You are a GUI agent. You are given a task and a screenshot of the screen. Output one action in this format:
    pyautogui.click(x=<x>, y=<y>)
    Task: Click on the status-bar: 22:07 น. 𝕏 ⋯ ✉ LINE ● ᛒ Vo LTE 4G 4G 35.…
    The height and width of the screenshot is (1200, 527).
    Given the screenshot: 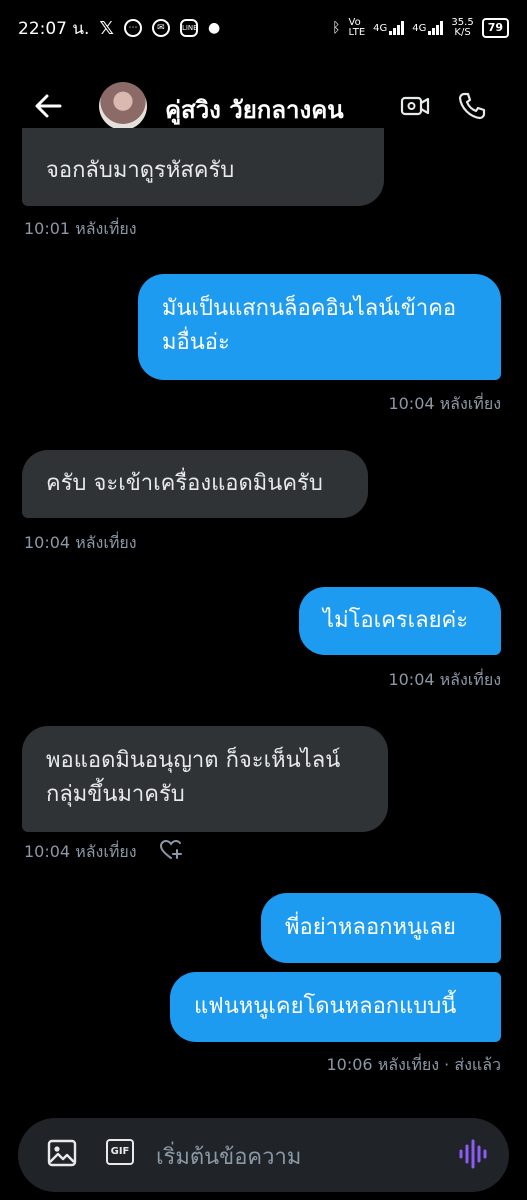 What is the action you would take?
    pyautogui.click(x=263, y=28)
    